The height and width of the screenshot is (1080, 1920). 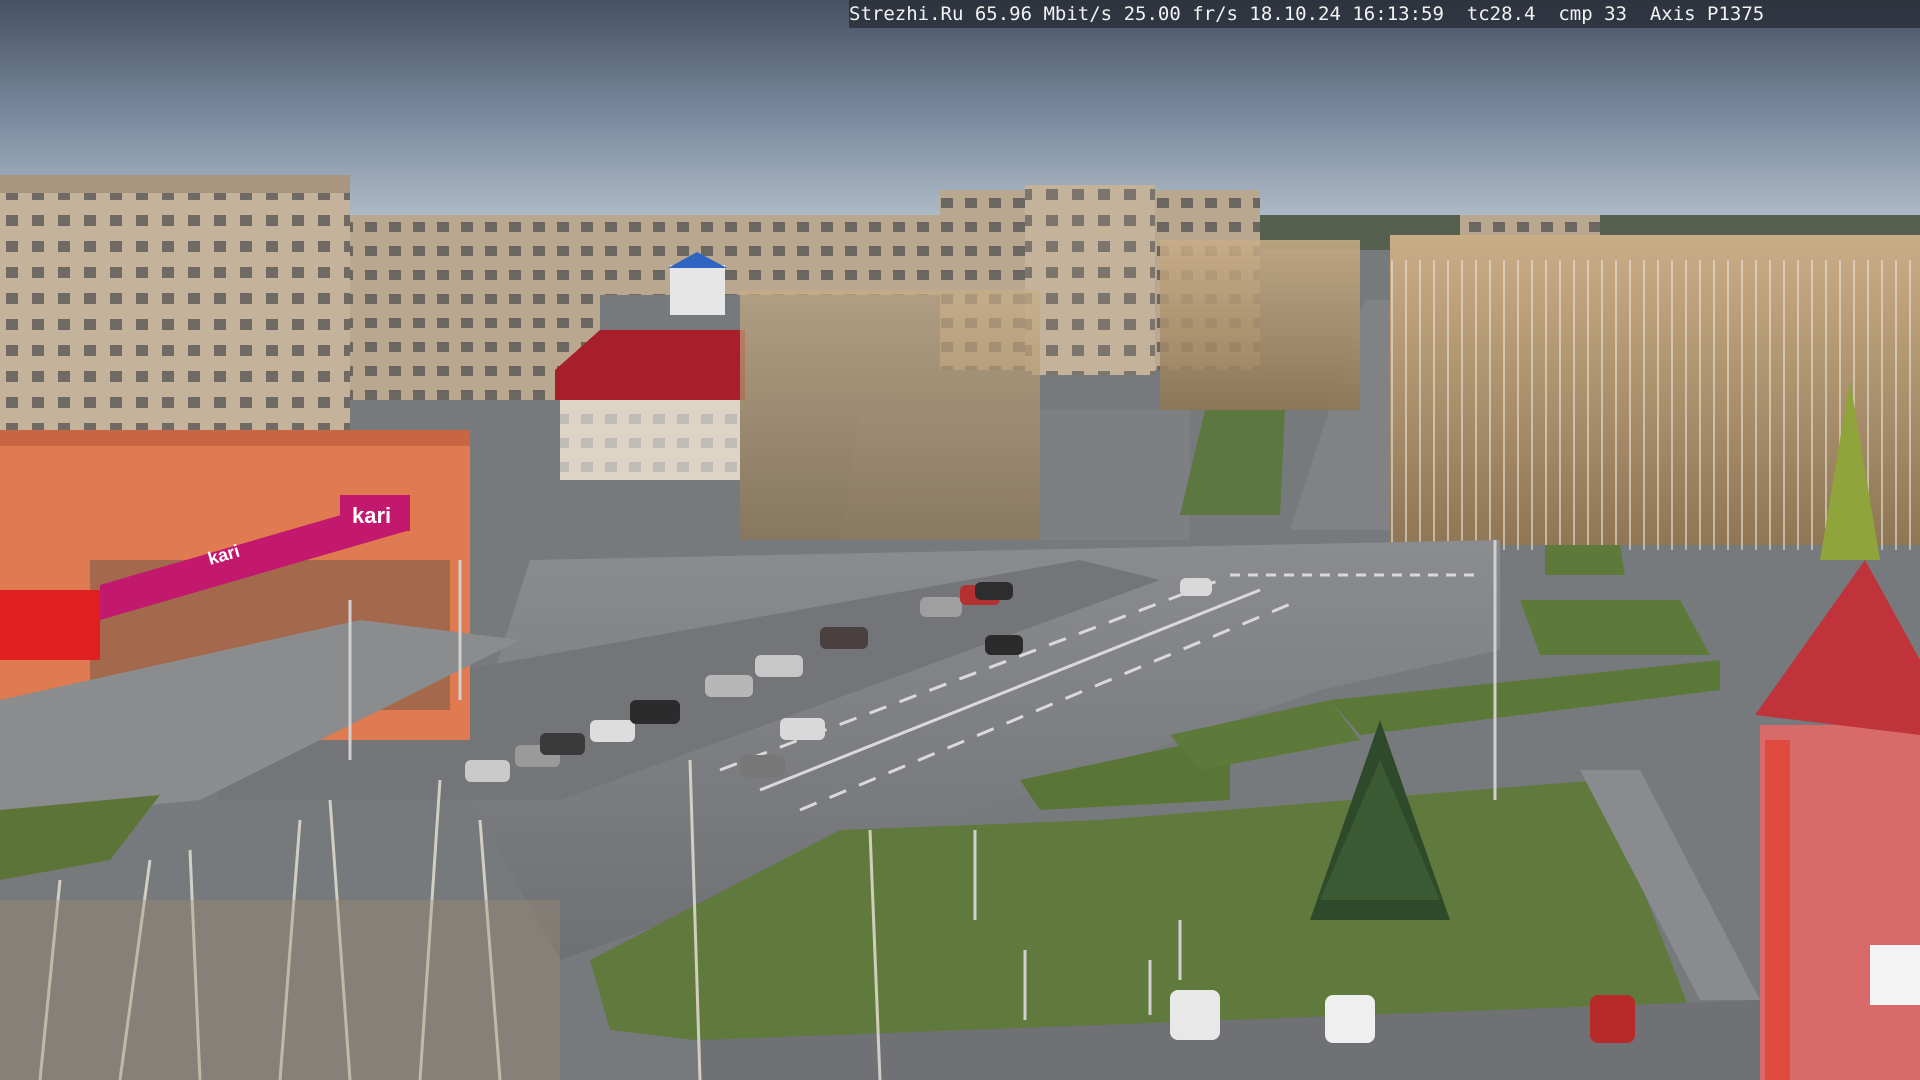 I want to click on store-logo-text: kari, so click(x=371, y=515).